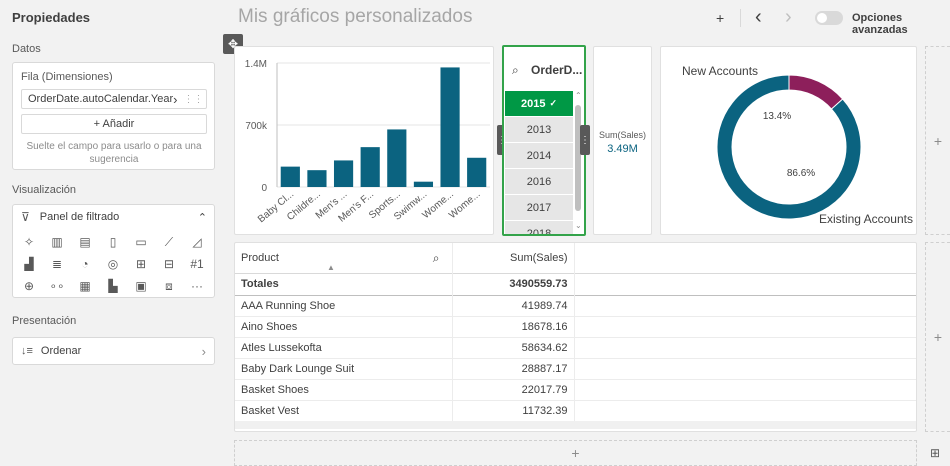 Image resolution: width=950 pixels, height=466 pixels. What do you see at coordinates (57, 264) in the screenshot?
I see `distribution-icon: ≣` at bounding box center [57, 264].